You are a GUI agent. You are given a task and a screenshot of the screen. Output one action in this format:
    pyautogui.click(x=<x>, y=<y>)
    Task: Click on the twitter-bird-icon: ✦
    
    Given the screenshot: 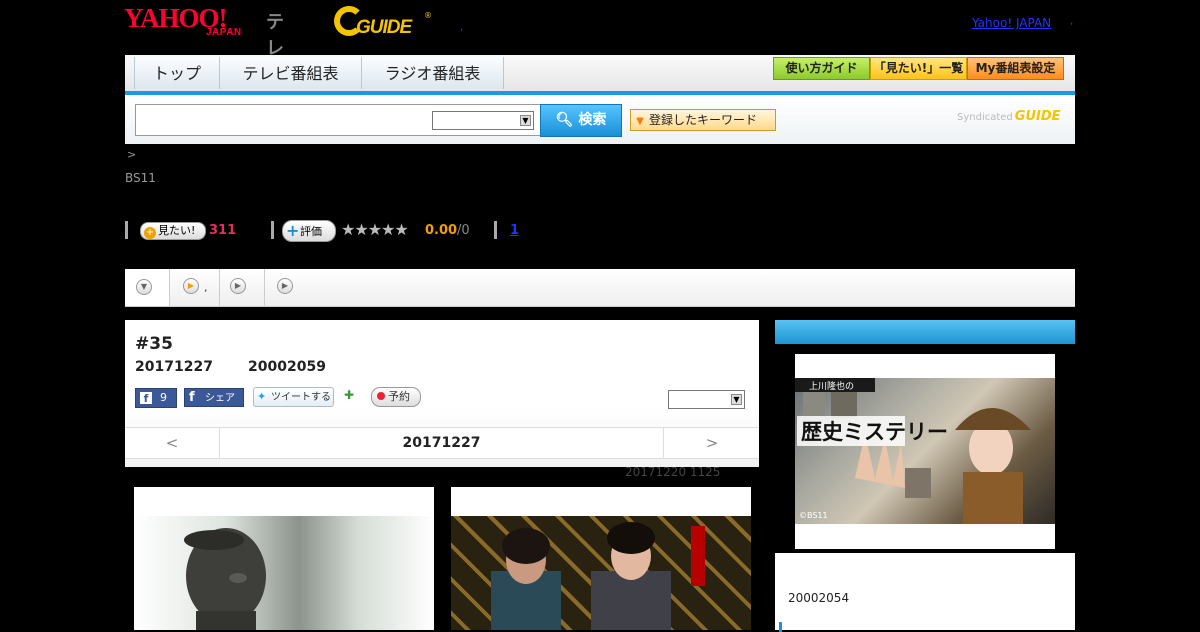 What is the action you would take?
    pyautogui.click(x=262, y=396)
    